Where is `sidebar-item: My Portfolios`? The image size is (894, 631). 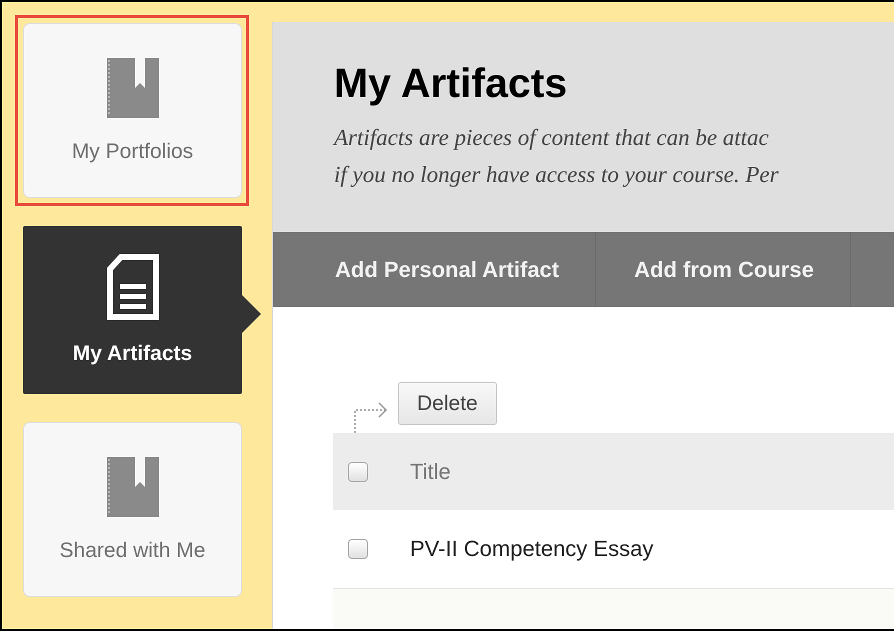 sidebar-item: My Portfolios is located at coordinates (132, 110).